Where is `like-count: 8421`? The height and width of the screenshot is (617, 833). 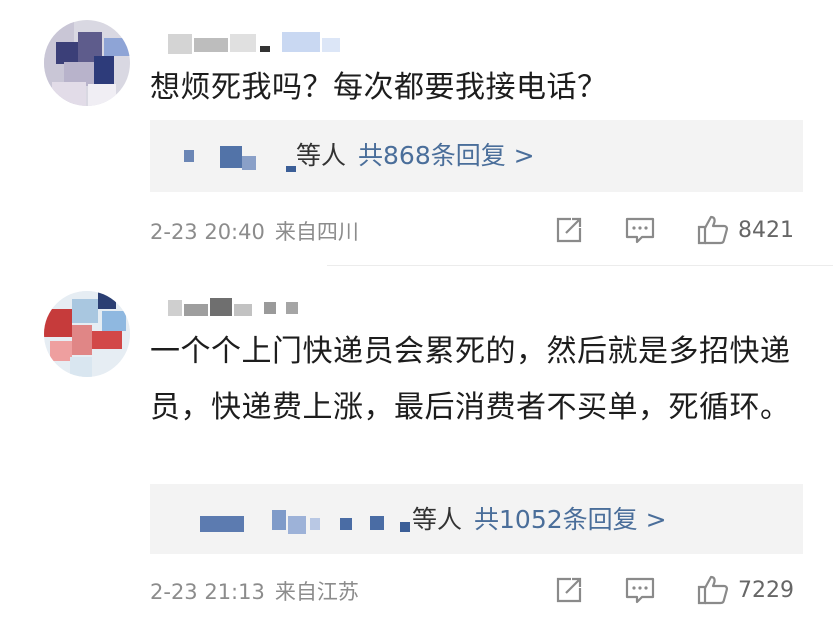 like-count: 8421 is located at coordinates (766, 230).